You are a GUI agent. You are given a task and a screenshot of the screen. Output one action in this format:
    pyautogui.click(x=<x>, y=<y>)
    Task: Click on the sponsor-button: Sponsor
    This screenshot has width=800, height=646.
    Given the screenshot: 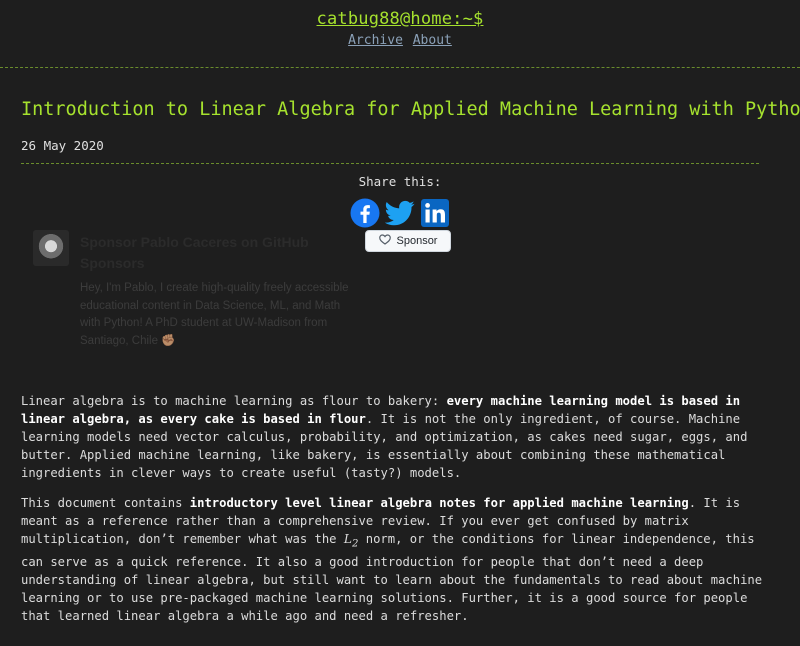 What is the action you would take?
    pyautogui.click(x=408, y=241)
    